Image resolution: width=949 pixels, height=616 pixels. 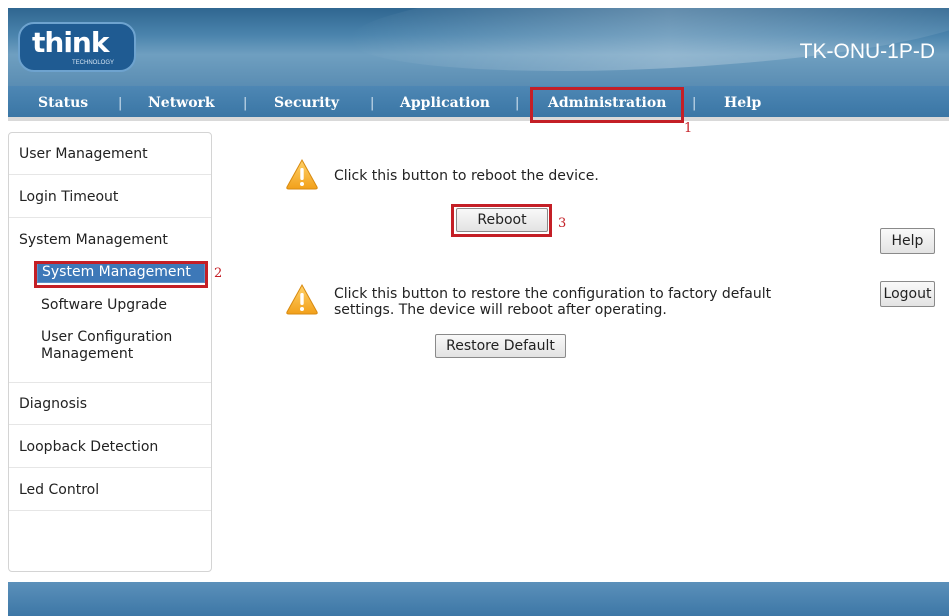 What do you see at coordinates (121, 274) in the screenshot?
I see `highlight-system-management` at bounding box center [121, 274].